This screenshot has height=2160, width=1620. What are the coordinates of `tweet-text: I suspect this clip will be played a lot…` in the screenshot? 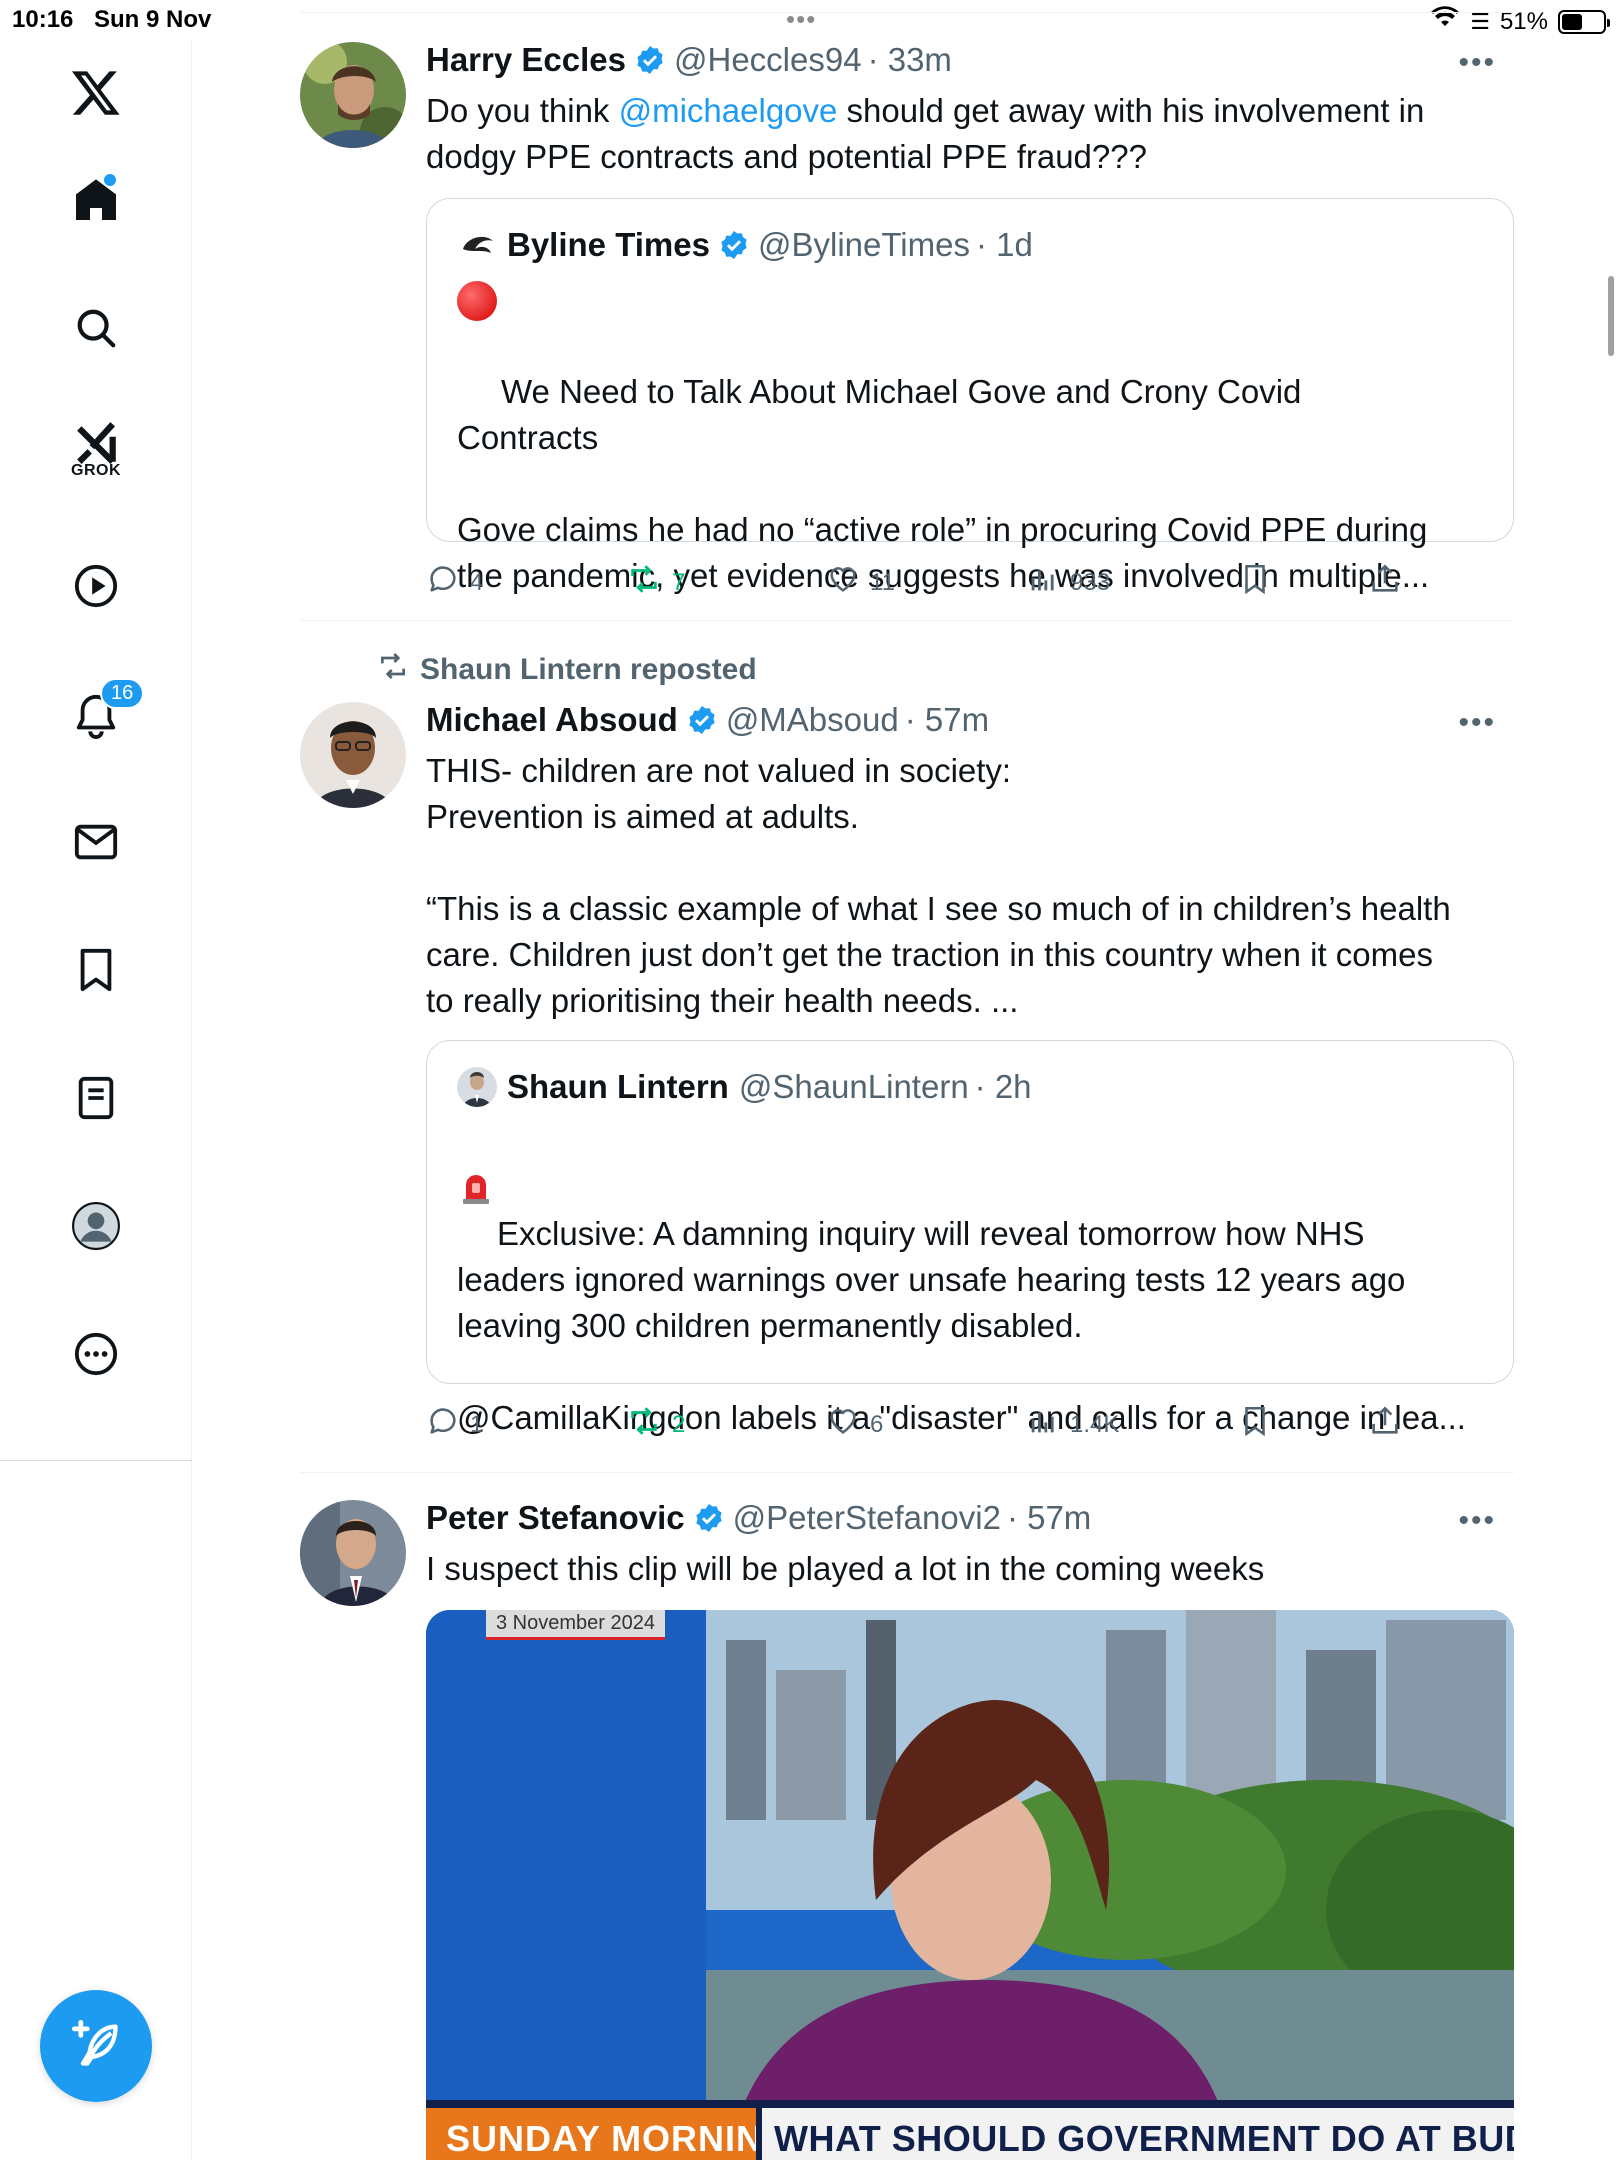 It's located at (845, 1568).